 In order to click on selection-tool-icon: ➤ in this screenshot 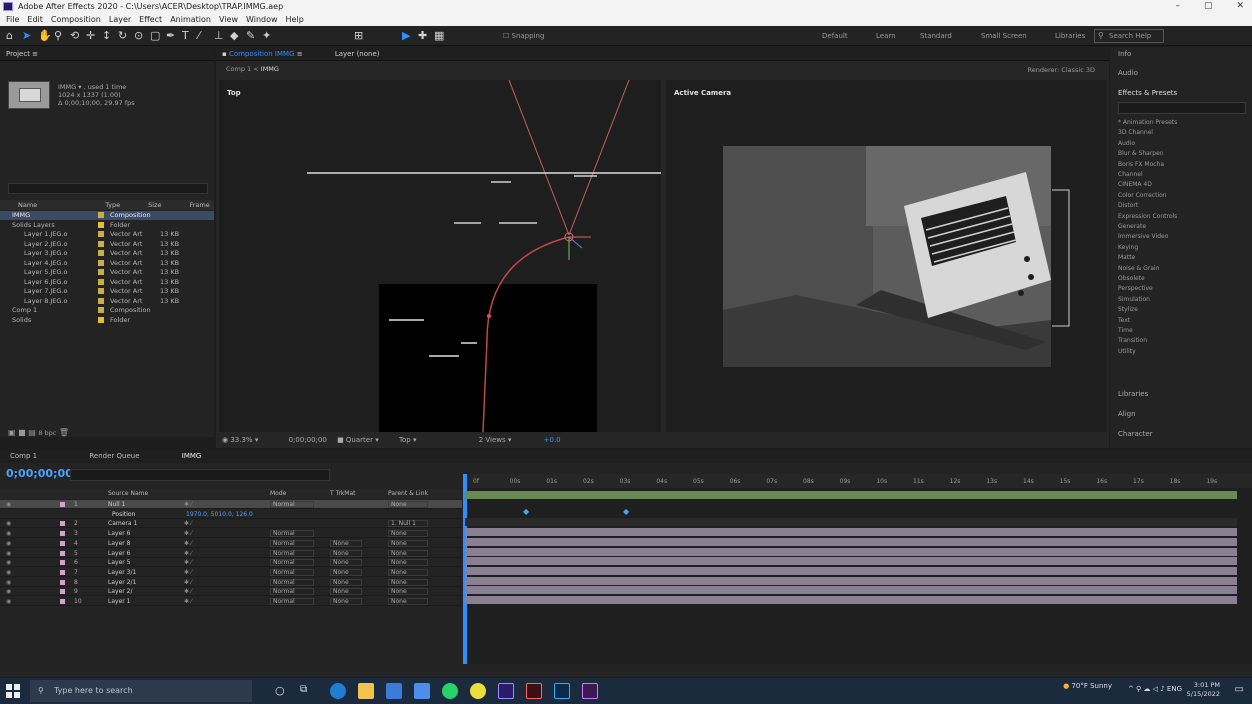, I will do `click(26, 36)`.